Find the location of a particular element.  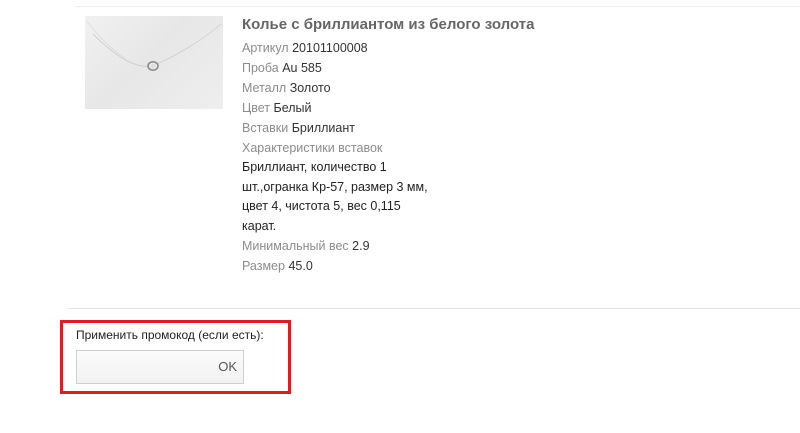

characteristics-line: шт.,огранка Кр-57, размер 3 мм, is located at coordinates (335, 186).